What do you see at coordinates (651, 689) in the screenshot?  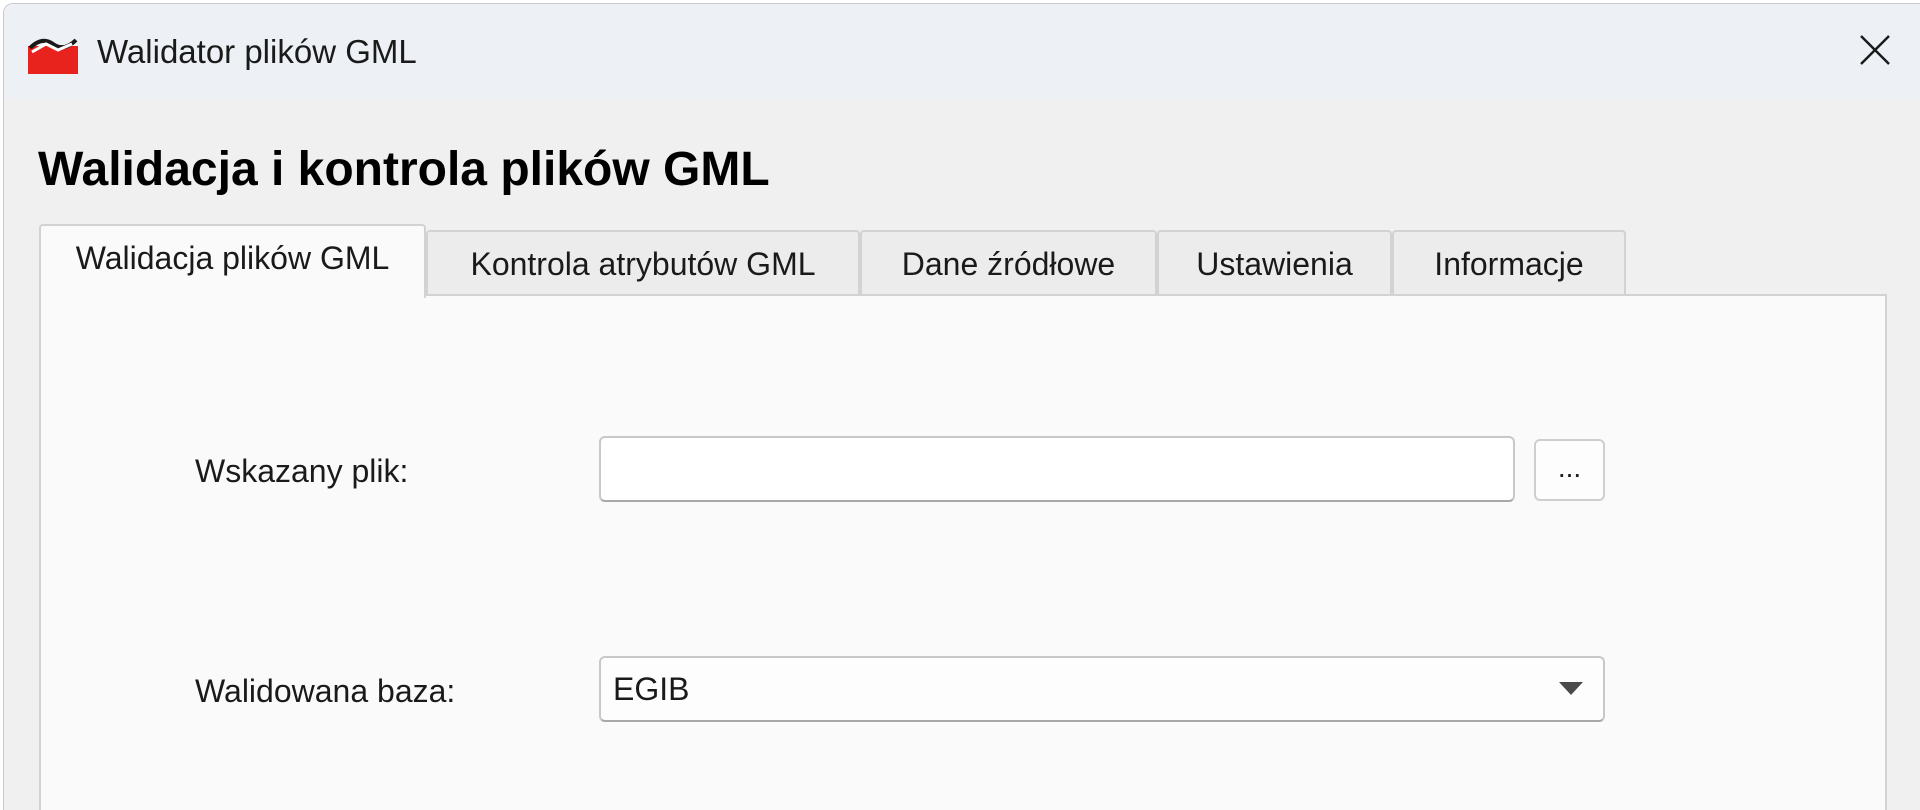 I see `base-select-value: EGIB` at bounding box center [651, 689].